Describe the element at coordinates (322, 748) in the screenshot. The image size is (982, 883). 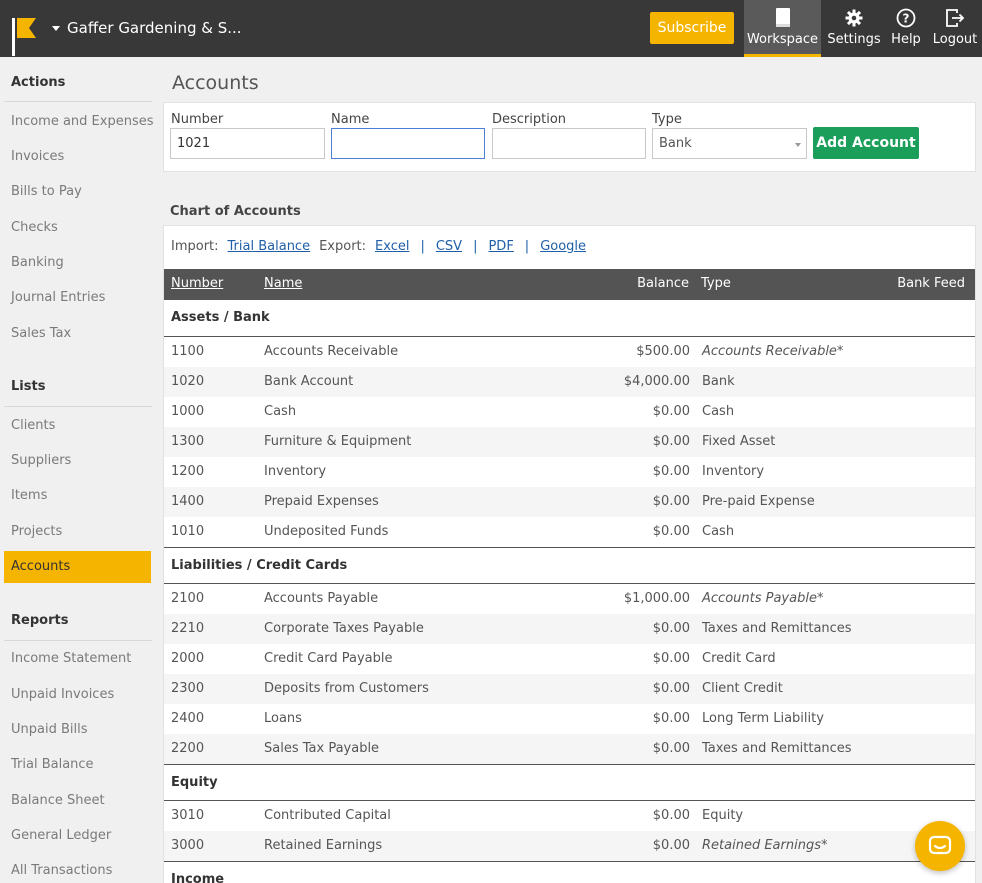
I see `account-name: Sales Tax Payable` at that location.